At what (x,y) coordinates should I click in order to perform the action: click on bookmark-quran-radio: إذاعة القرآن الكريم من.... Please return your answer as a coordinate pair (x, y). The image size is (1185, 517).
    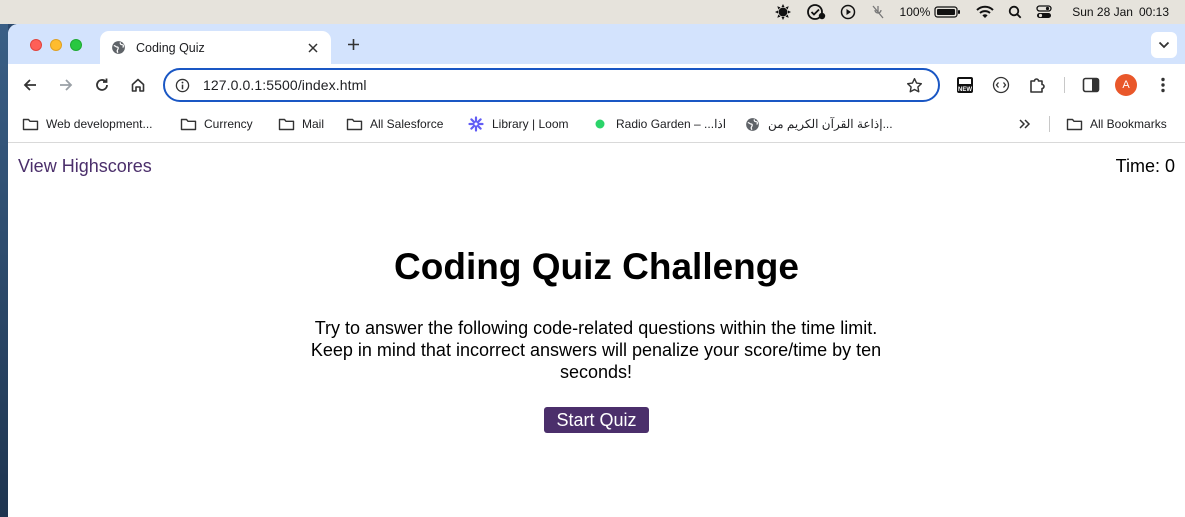
    Looking at the image, I should click on (818, 124).